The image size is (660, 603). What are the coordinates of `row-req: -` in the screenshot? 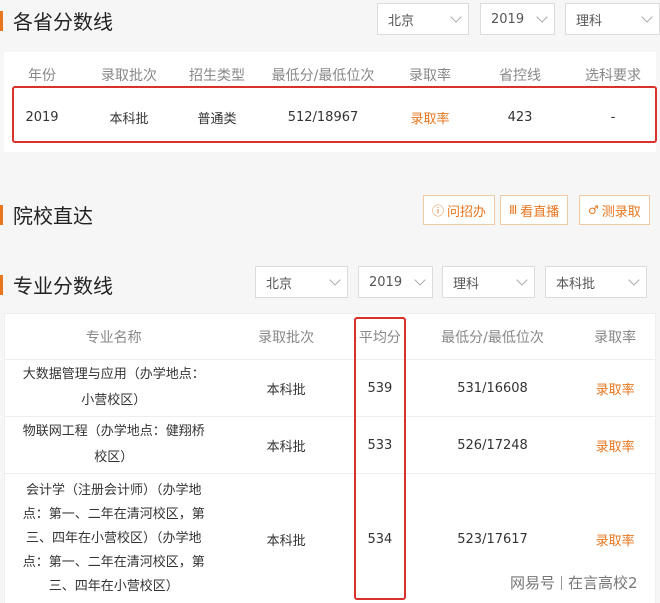 It's located at (613, 117).